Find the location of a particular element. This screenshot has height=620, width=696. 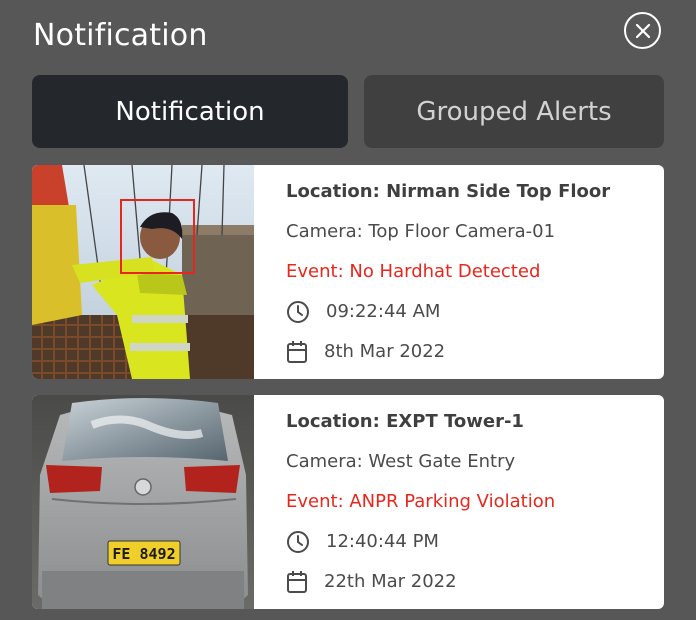

date-text: 22th Mar 2022 is located at coordinates (390, 581).